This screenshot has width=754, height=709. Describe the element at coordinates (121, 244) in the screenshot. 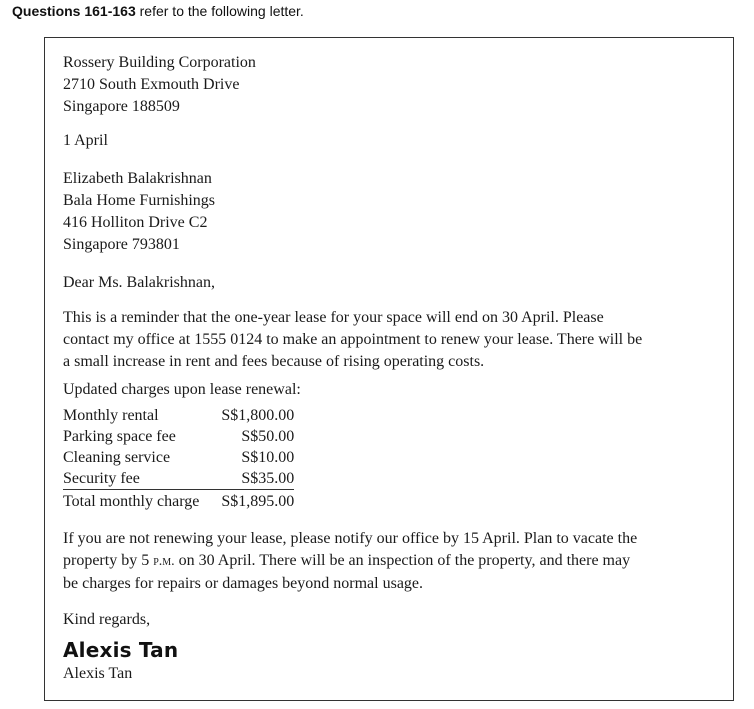

I see `recipient-city: Singapore 793801` at that location.